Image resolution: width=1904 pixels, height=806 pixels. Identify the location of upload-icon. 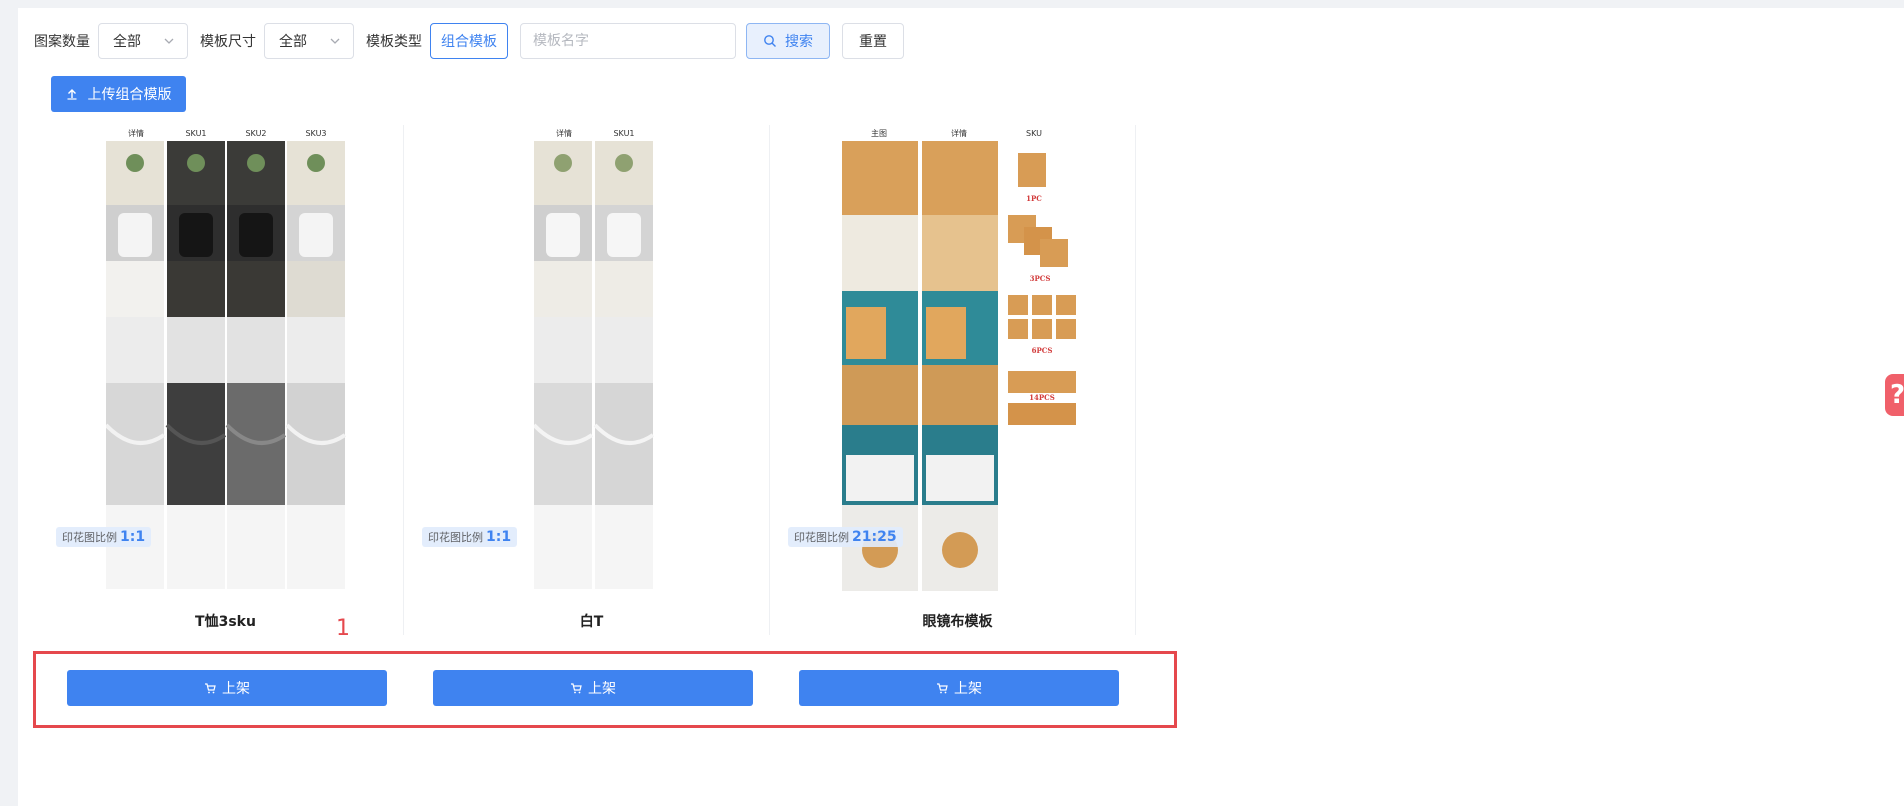
(71, 94).